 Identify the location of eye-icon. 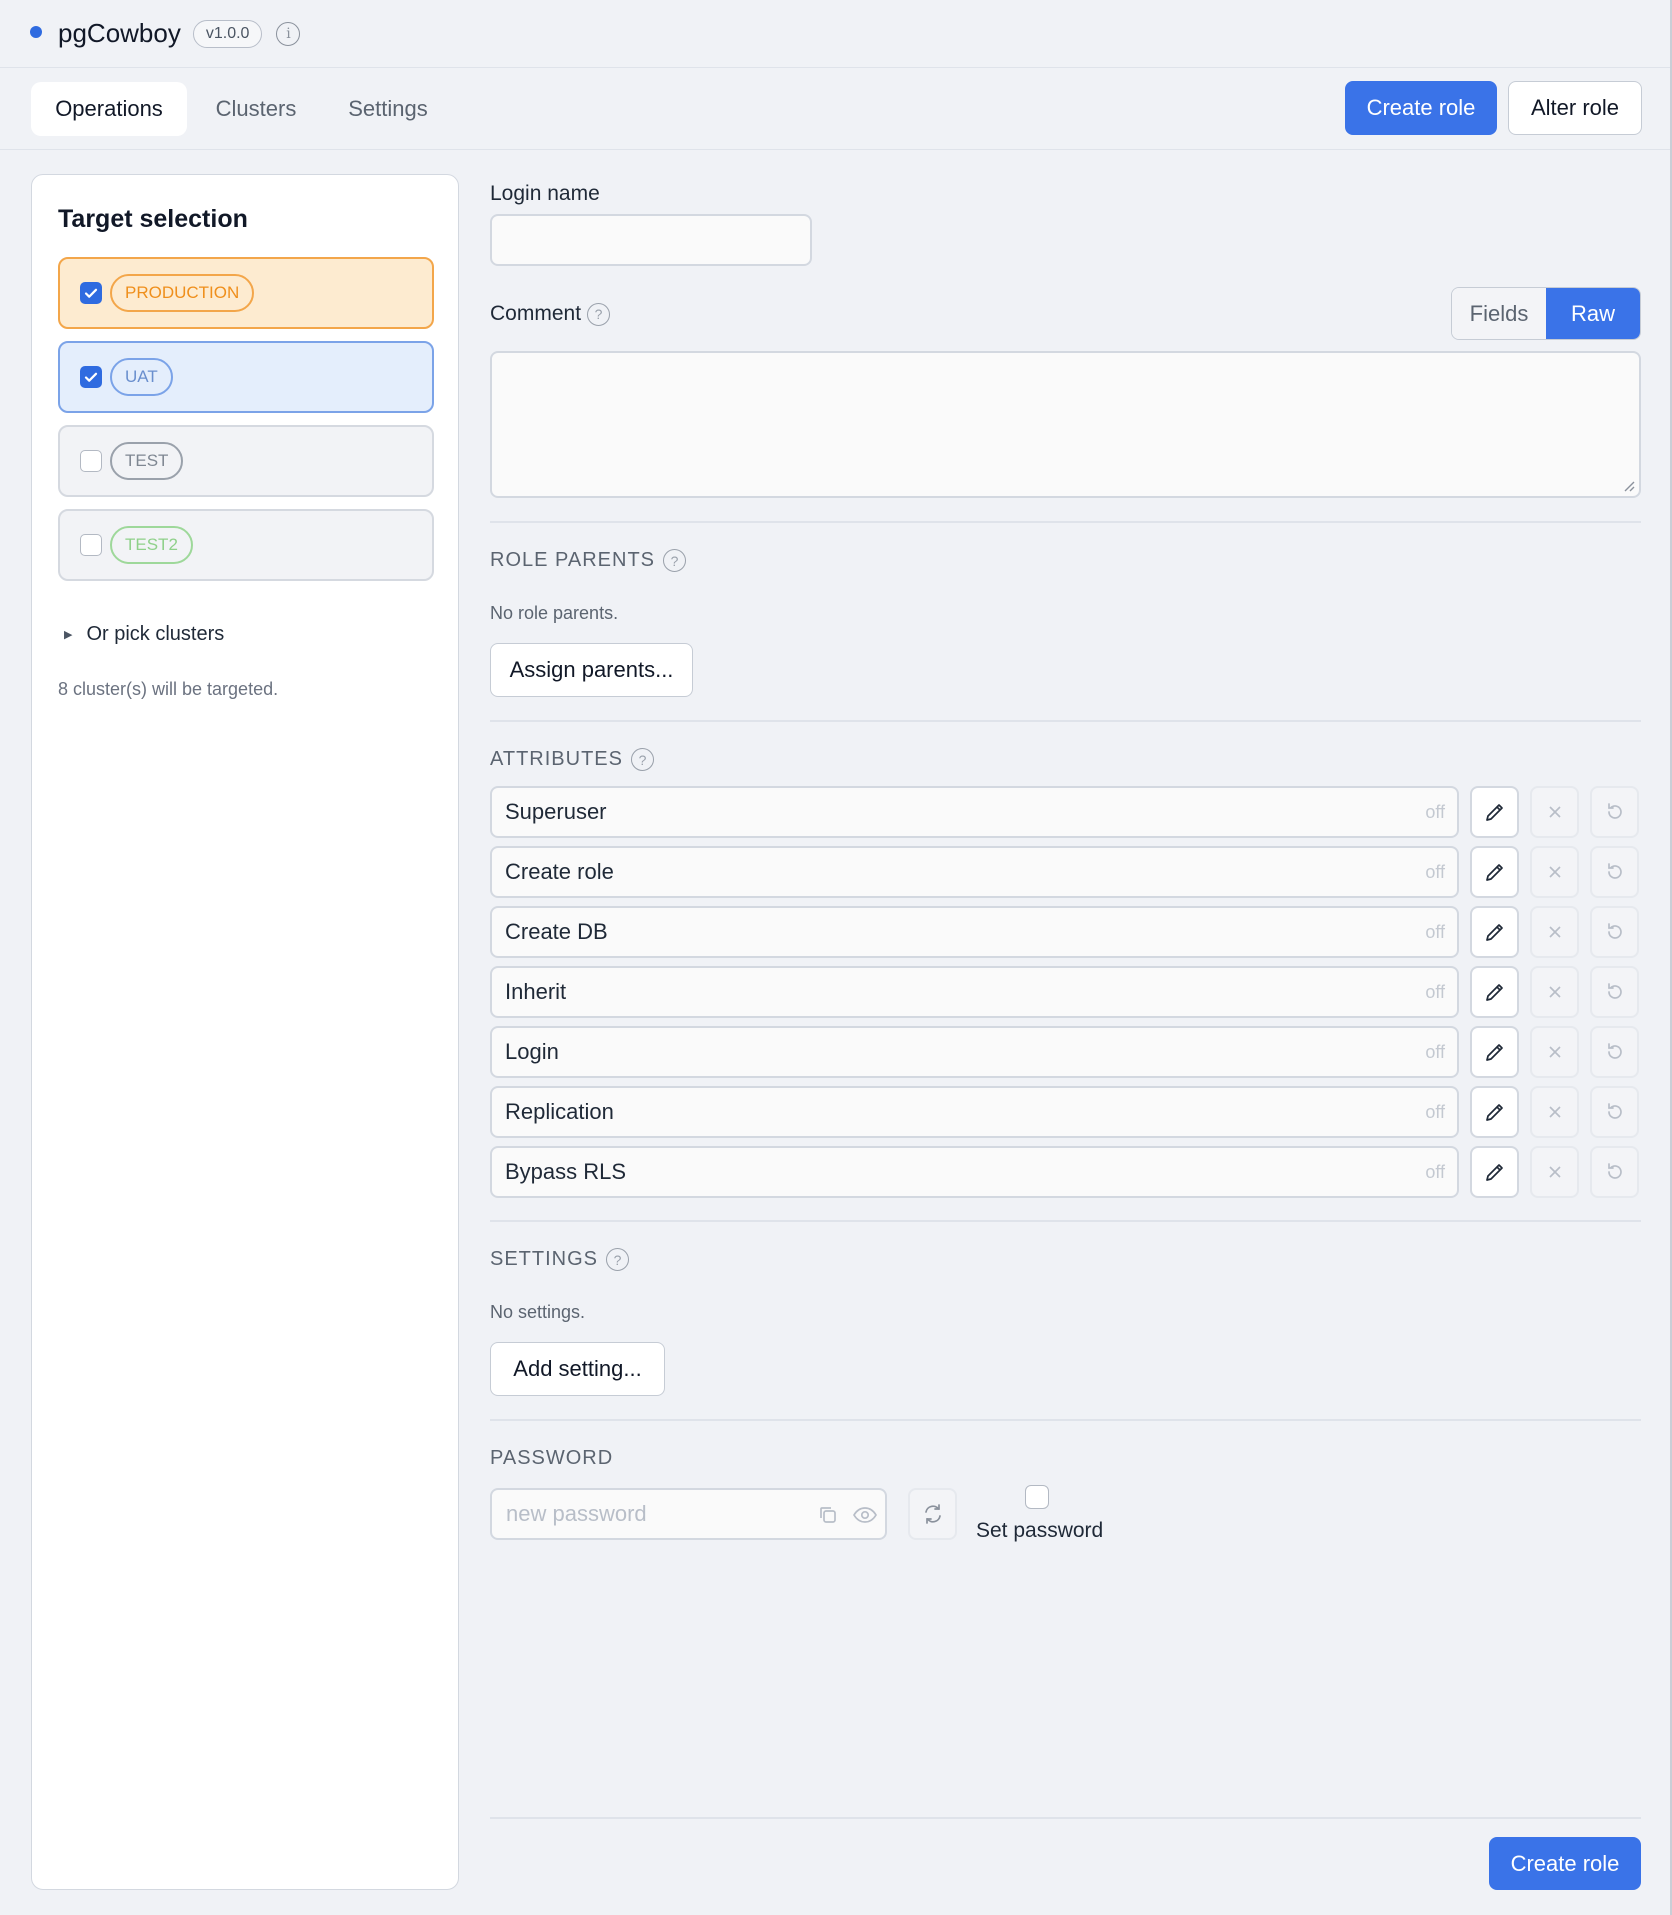
(865, 1517).